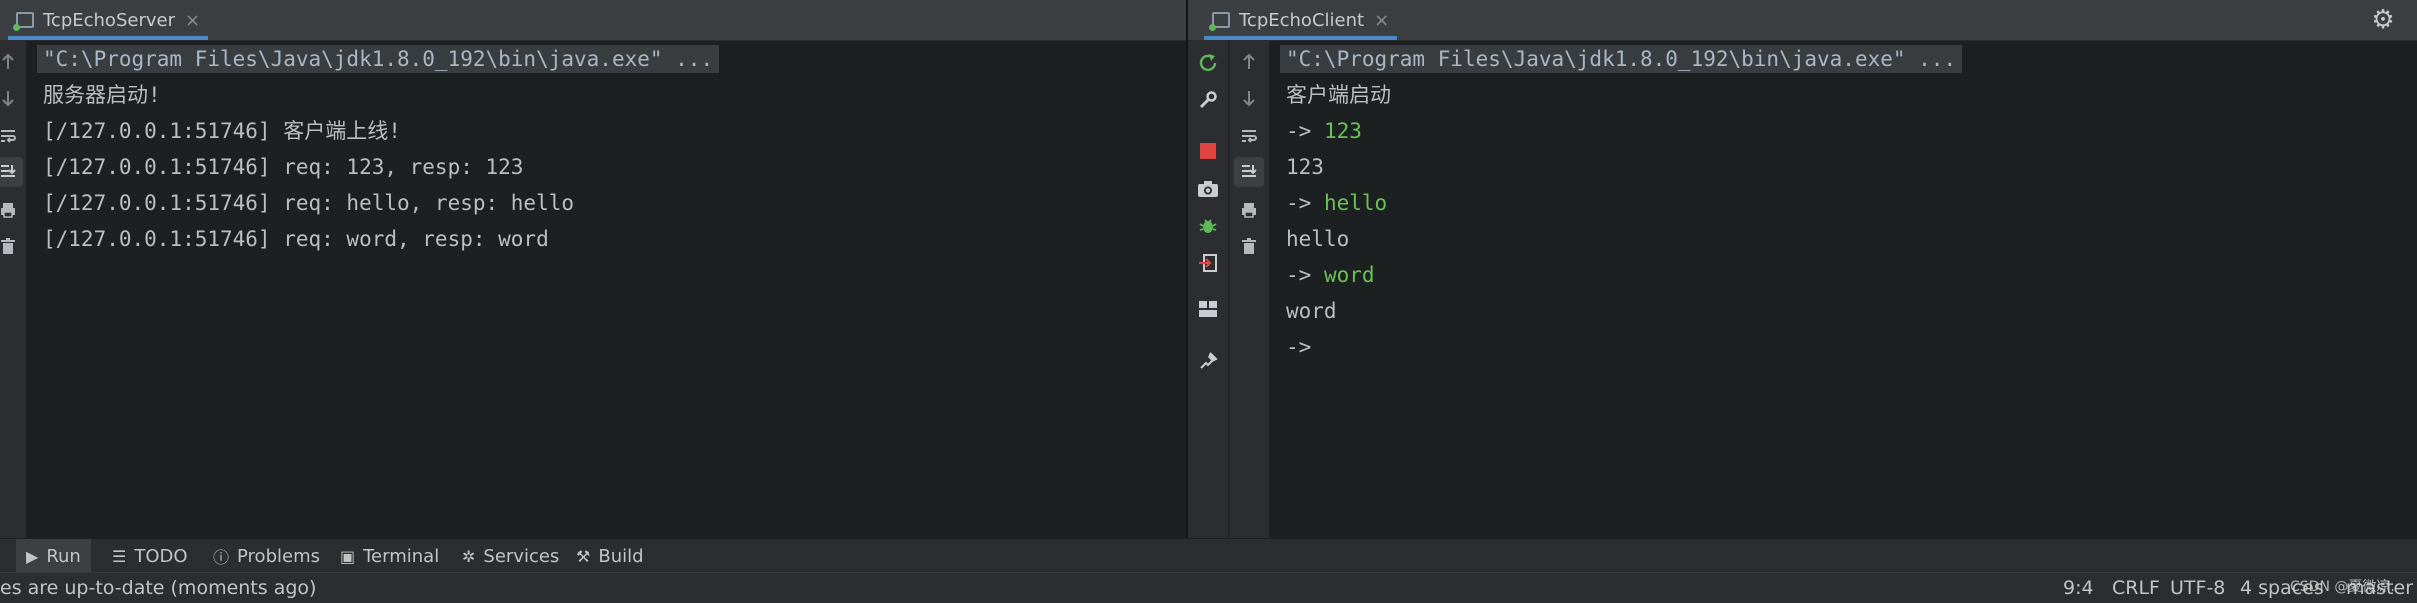 The image size is (2417, 603). What do you see at coordinates (2078, 588) in the screenshot?
I see `caret-position: 9:4` at bounding box center [2078, 588].